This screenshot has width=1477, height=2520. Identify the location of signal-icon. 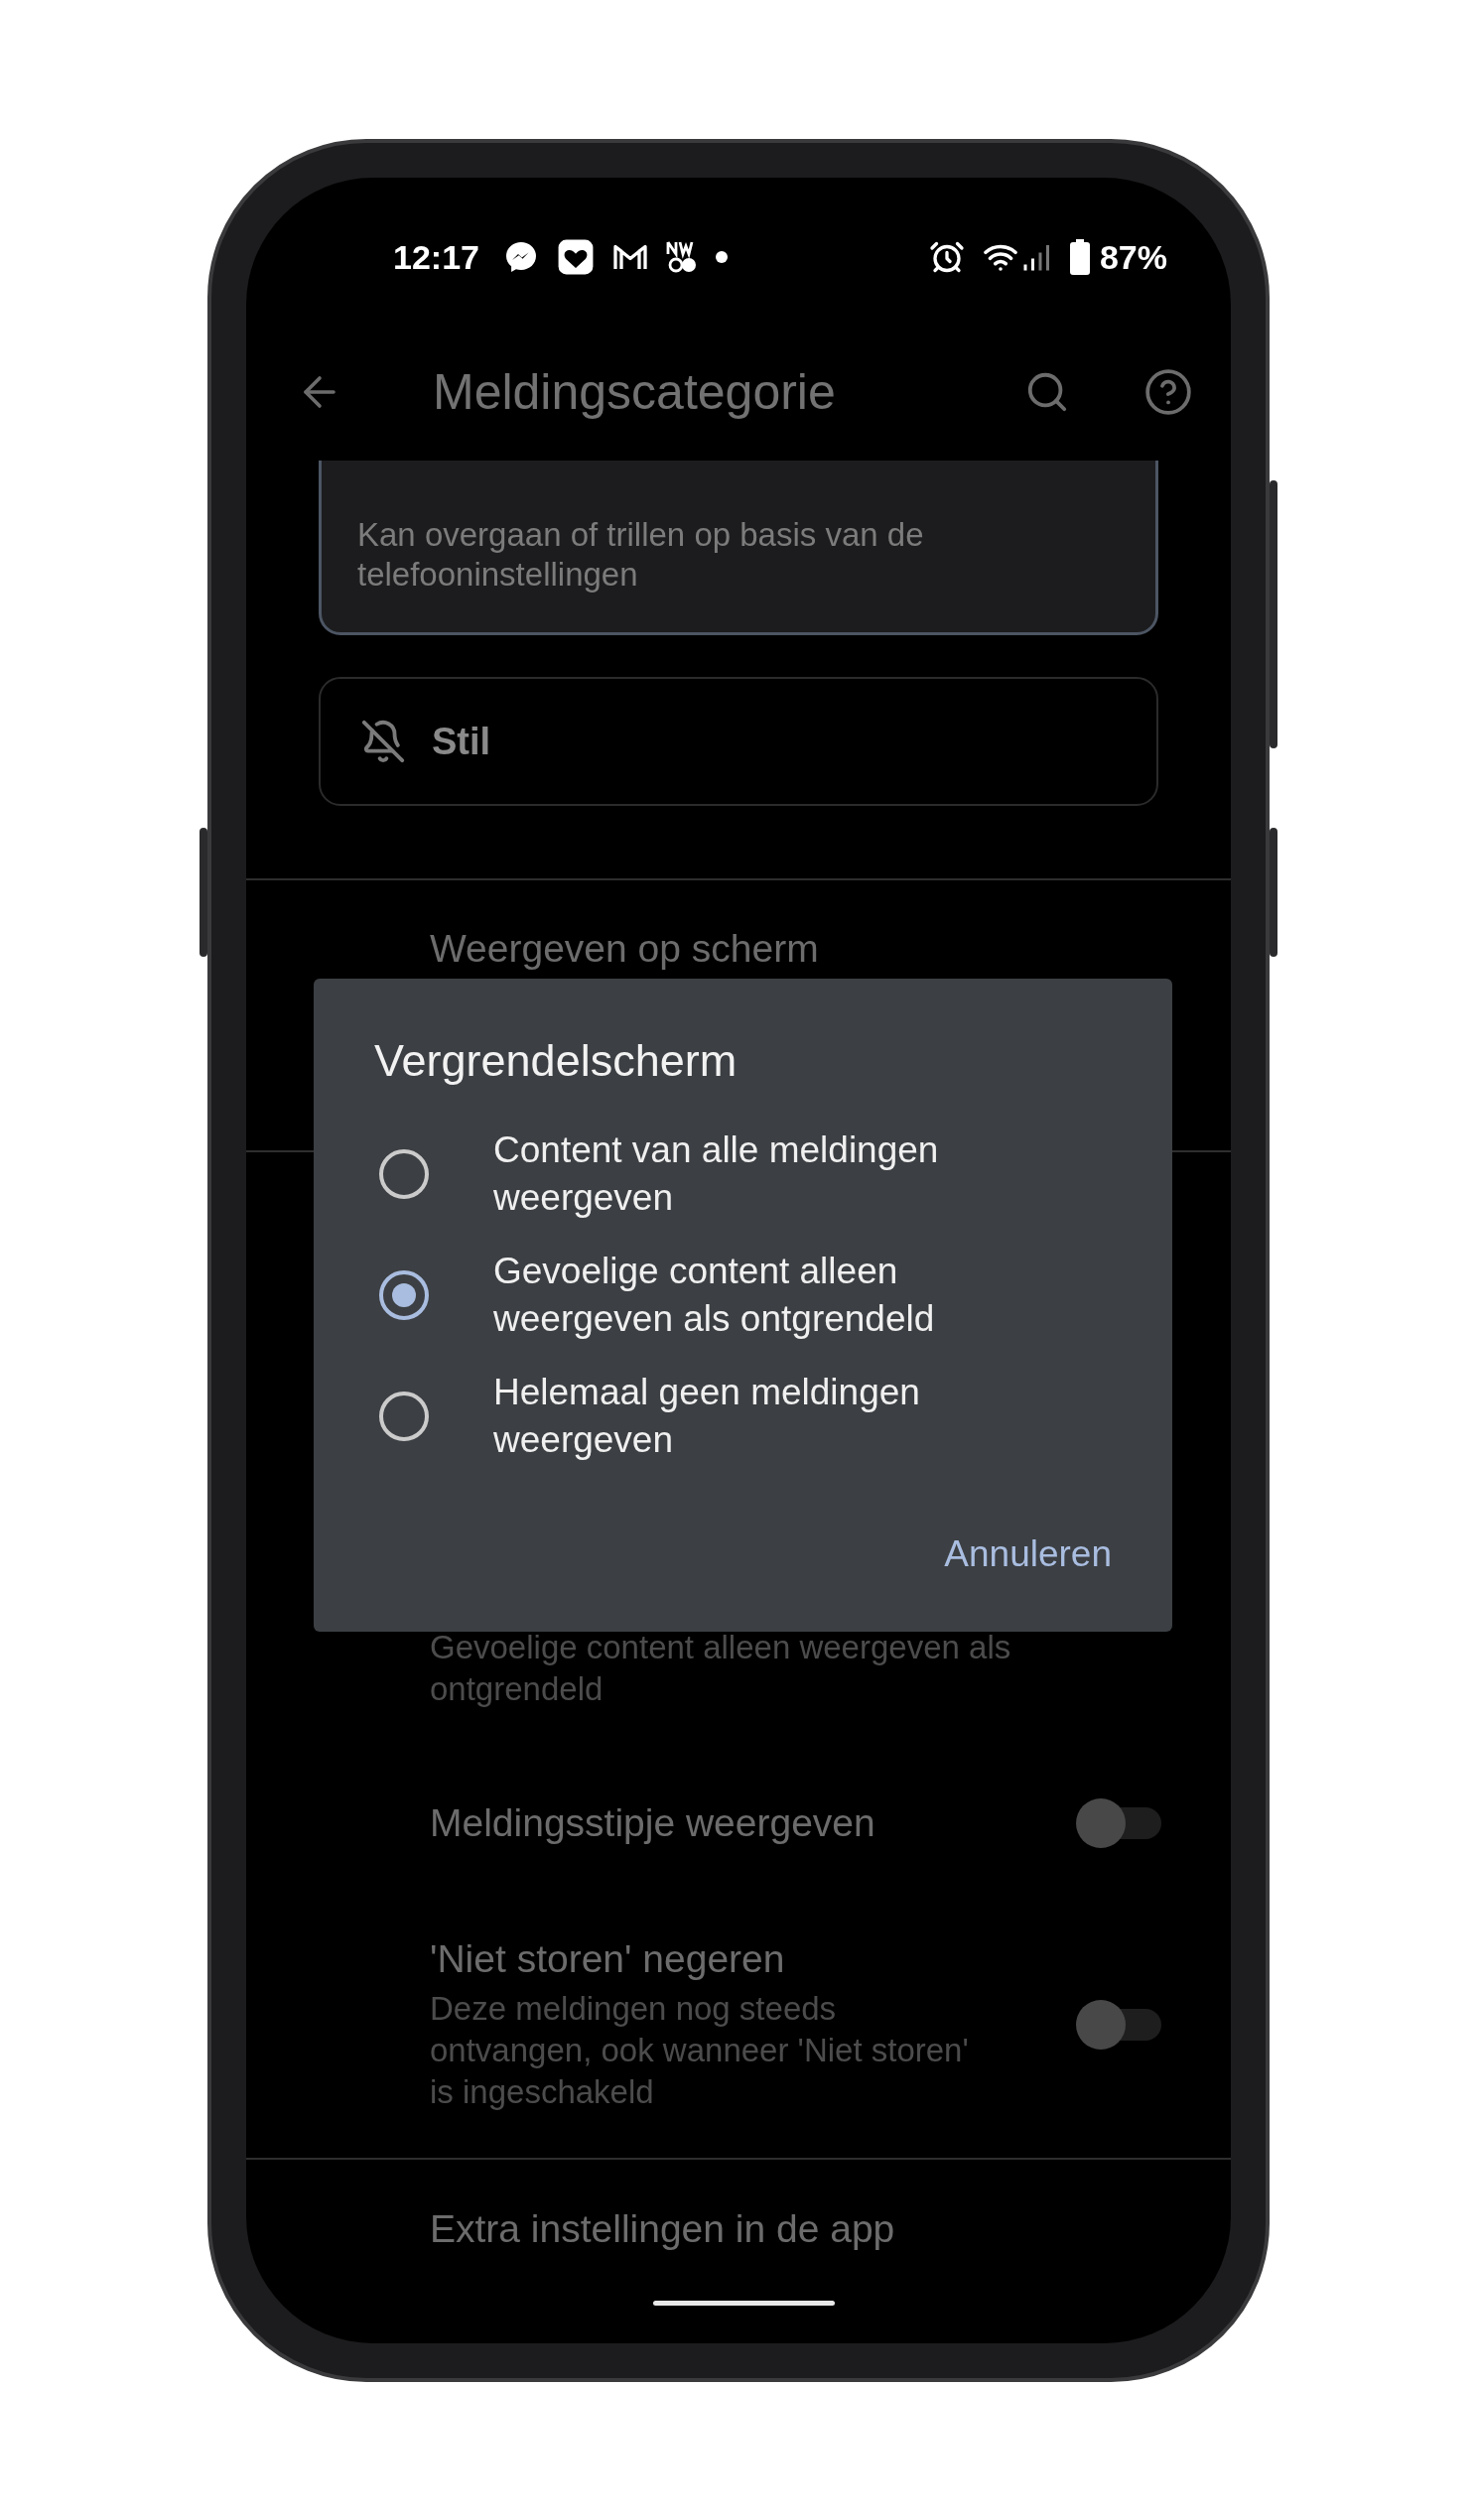
(1036, 257).